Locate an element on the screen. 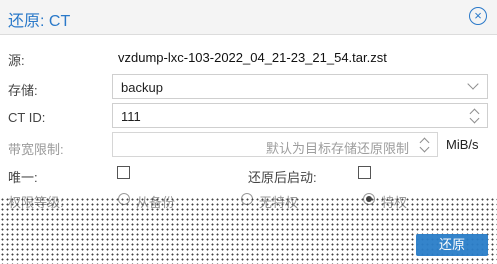  close-icon: × is located at coordinates (478, 16).